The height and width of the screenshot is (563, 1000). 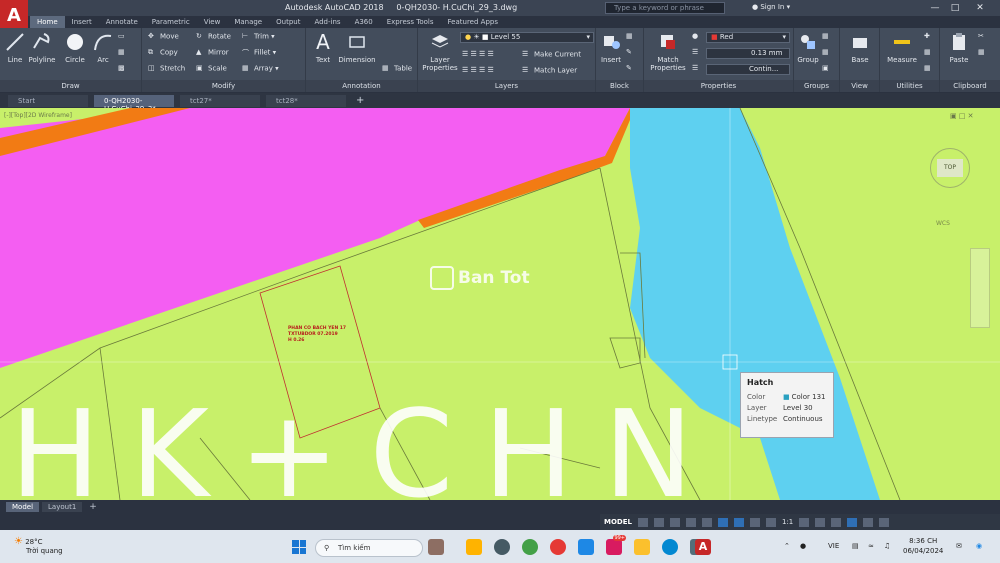 I want to click on arc-tool: Arc, so click(x=103, y=48).